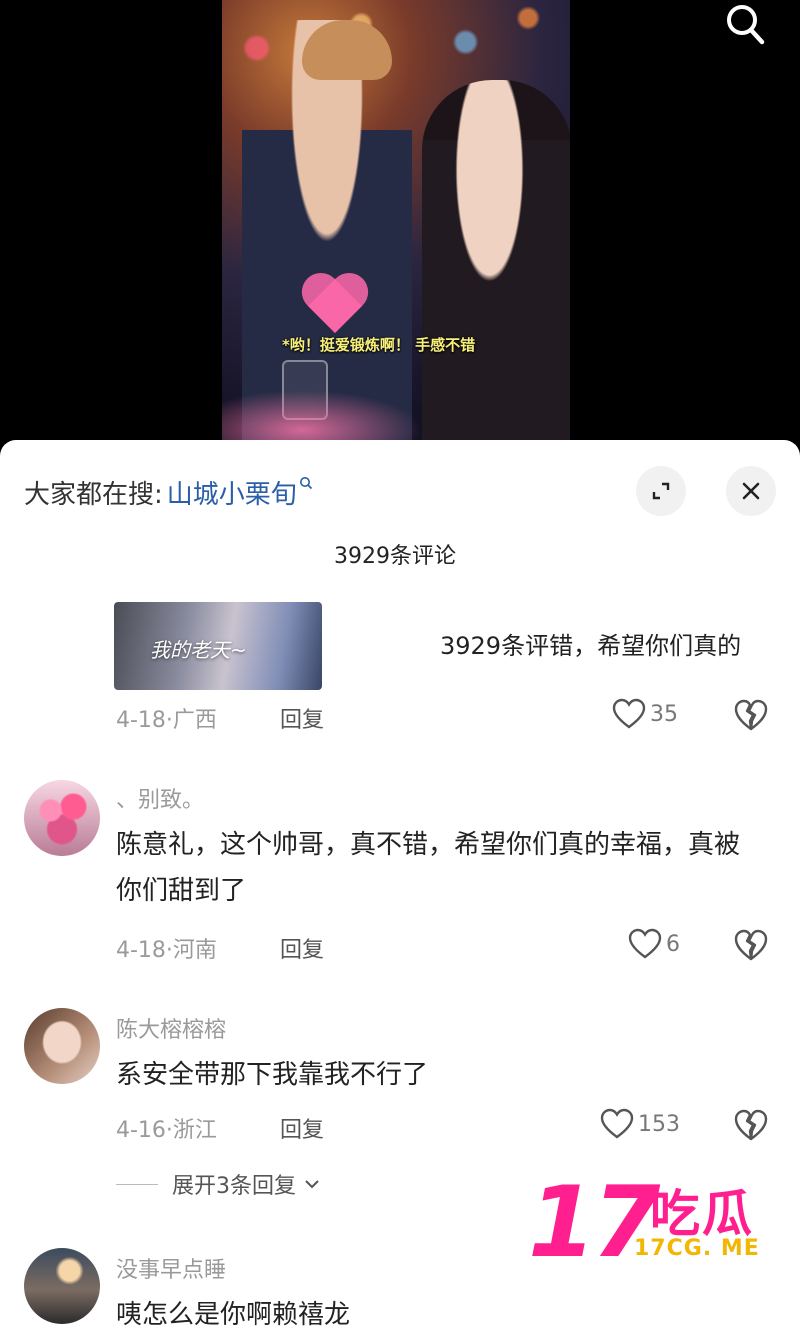 Image resolution: width=800 pixels, height=1337 pixels. Describe the element at coordinates (496, 260) in the screenshot. I see `video-person-woman` at that location.